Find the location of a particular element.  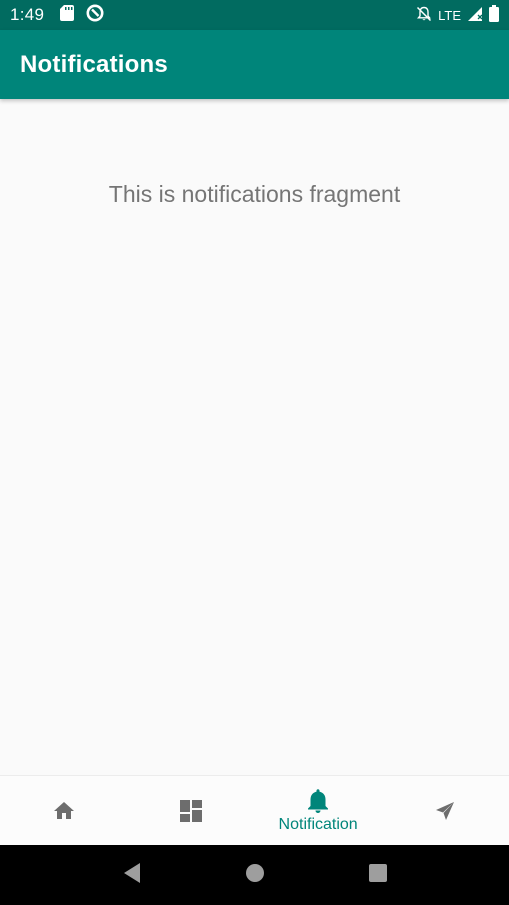

recents-icon is located at coordinates (377, 875).